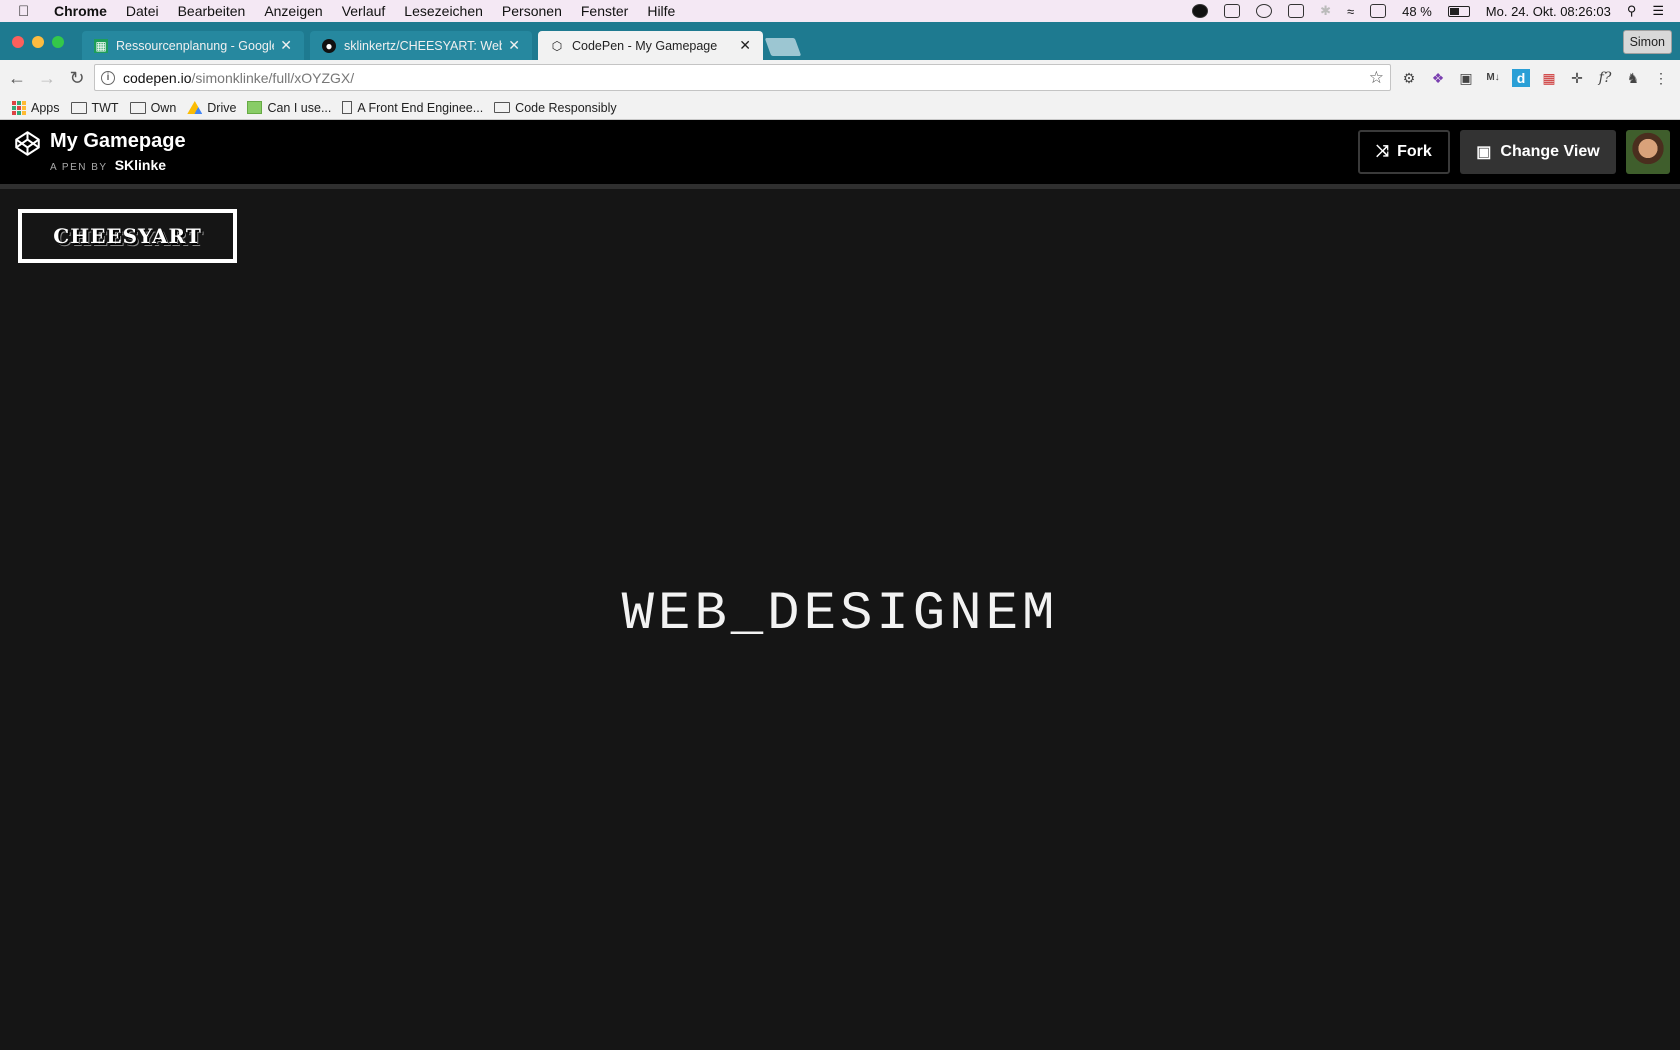 The width and height of the screenshot is (1680, 1050). What do you see at coordinates (1383, 151) in the screenshot?
I see `fork-icon: ⤨` at bounding box center [1383, 151].